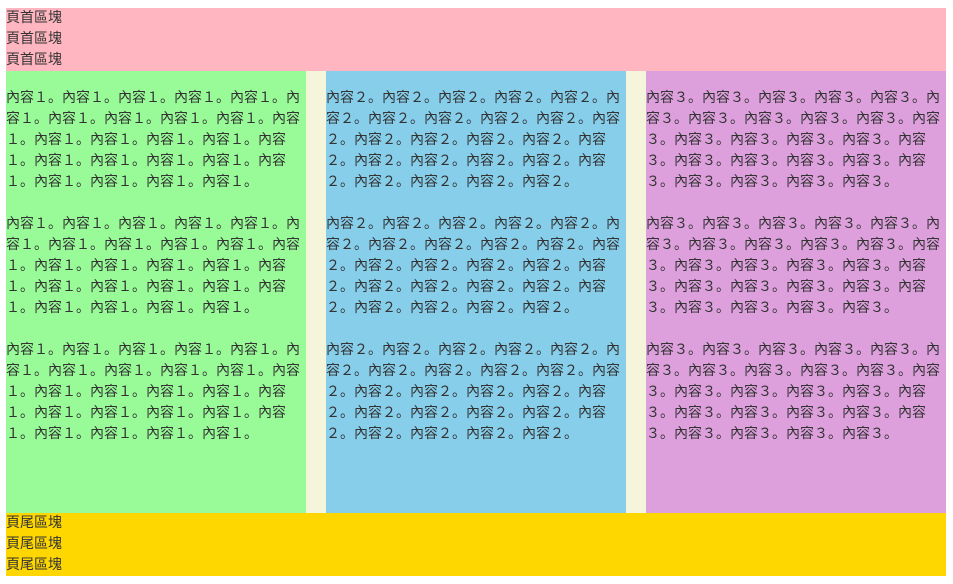  Describe the element at coordinates (476, 544) in the screenshot. I see `footer-block: 頁尾區塊 頁尾區塊 頁尾區塊` at that location.